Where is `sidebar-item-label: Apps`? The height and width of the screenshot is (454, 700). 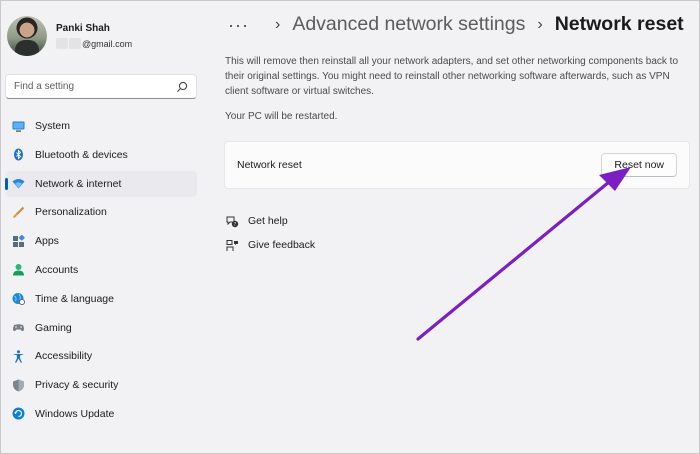 sidebar-item-label: Apps is located at coordinates (47, 241).